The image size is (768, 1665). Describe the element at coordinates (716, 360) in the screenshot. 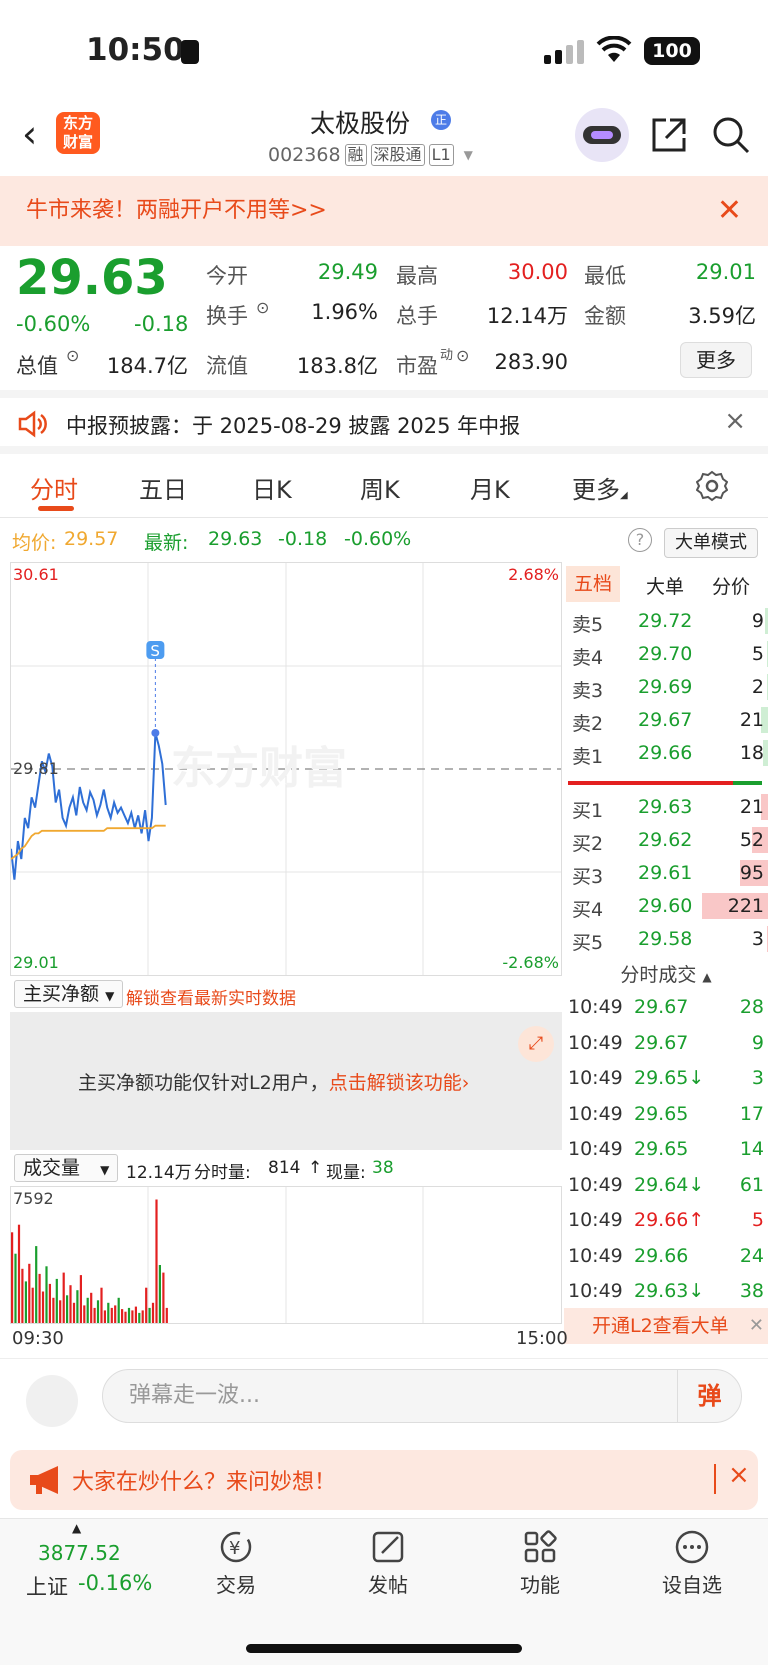

I see `more-button: 更多` at that location.